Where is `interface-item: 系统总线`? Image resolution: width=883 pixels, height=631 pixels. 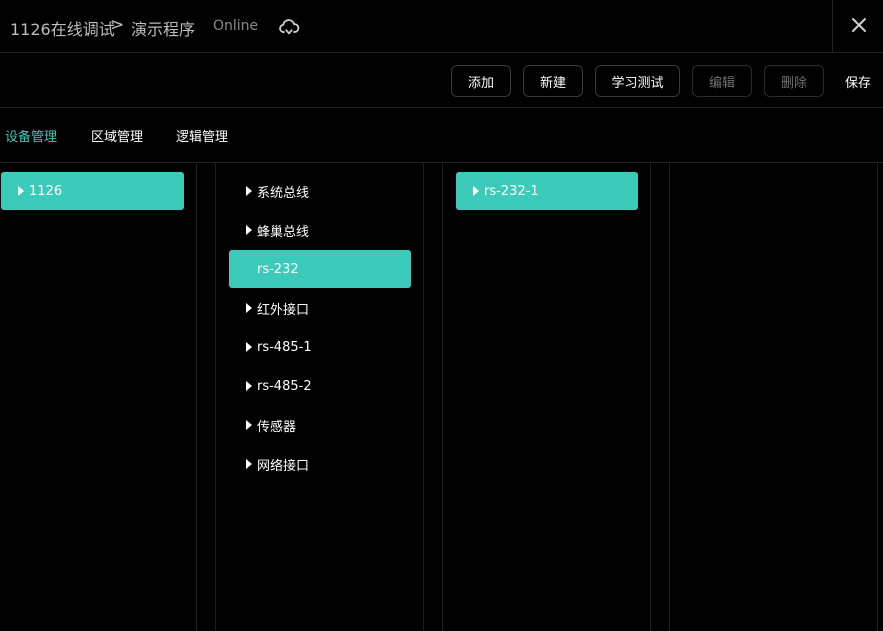 interface-item: 系统总线 is located at coordinates (320, 191).